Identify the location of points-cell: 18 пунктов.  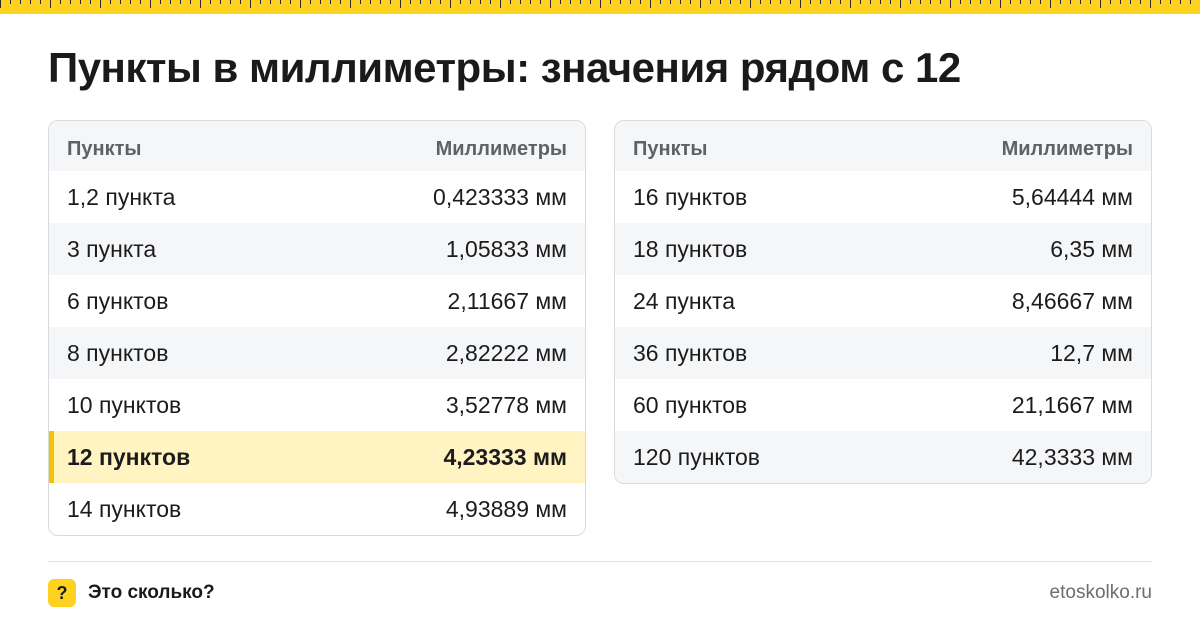
(690, 248).